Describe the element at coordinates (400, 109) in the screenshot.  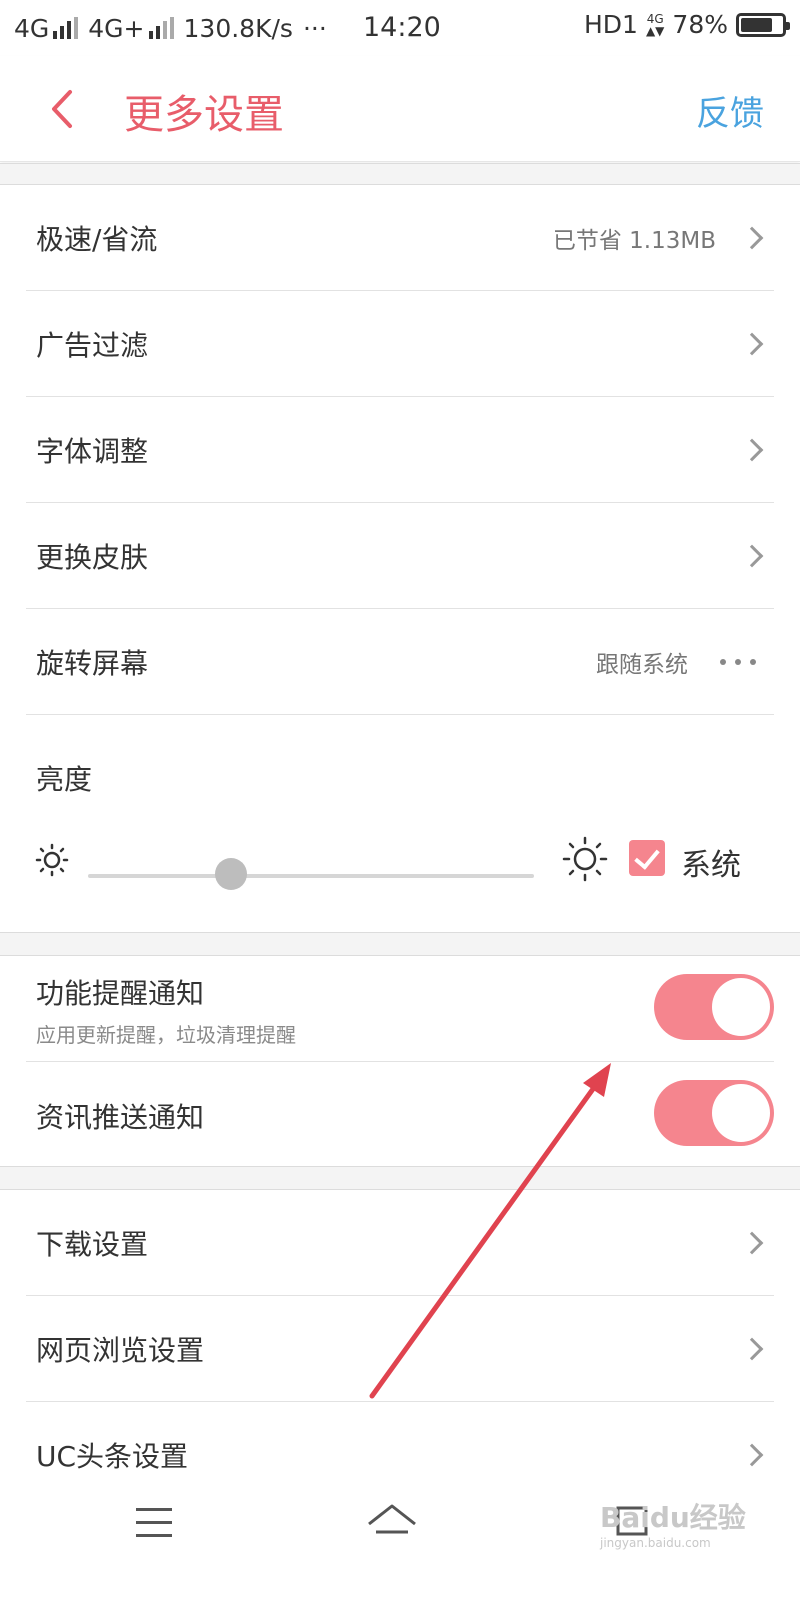
I see `app-header: 更多设置 反馈` at that location.